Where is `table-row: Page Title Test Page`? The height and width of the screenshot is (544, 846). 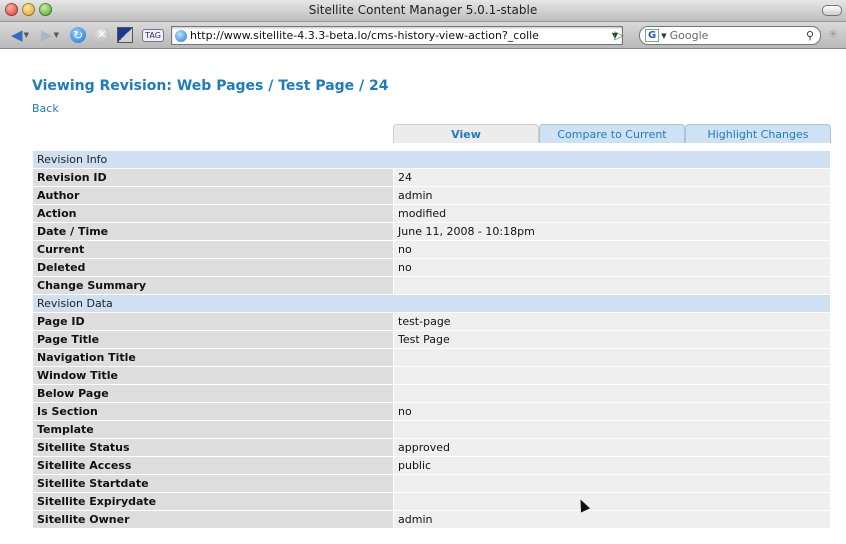
table-row: Page Title Test Page is located at coordinates (431, 339).